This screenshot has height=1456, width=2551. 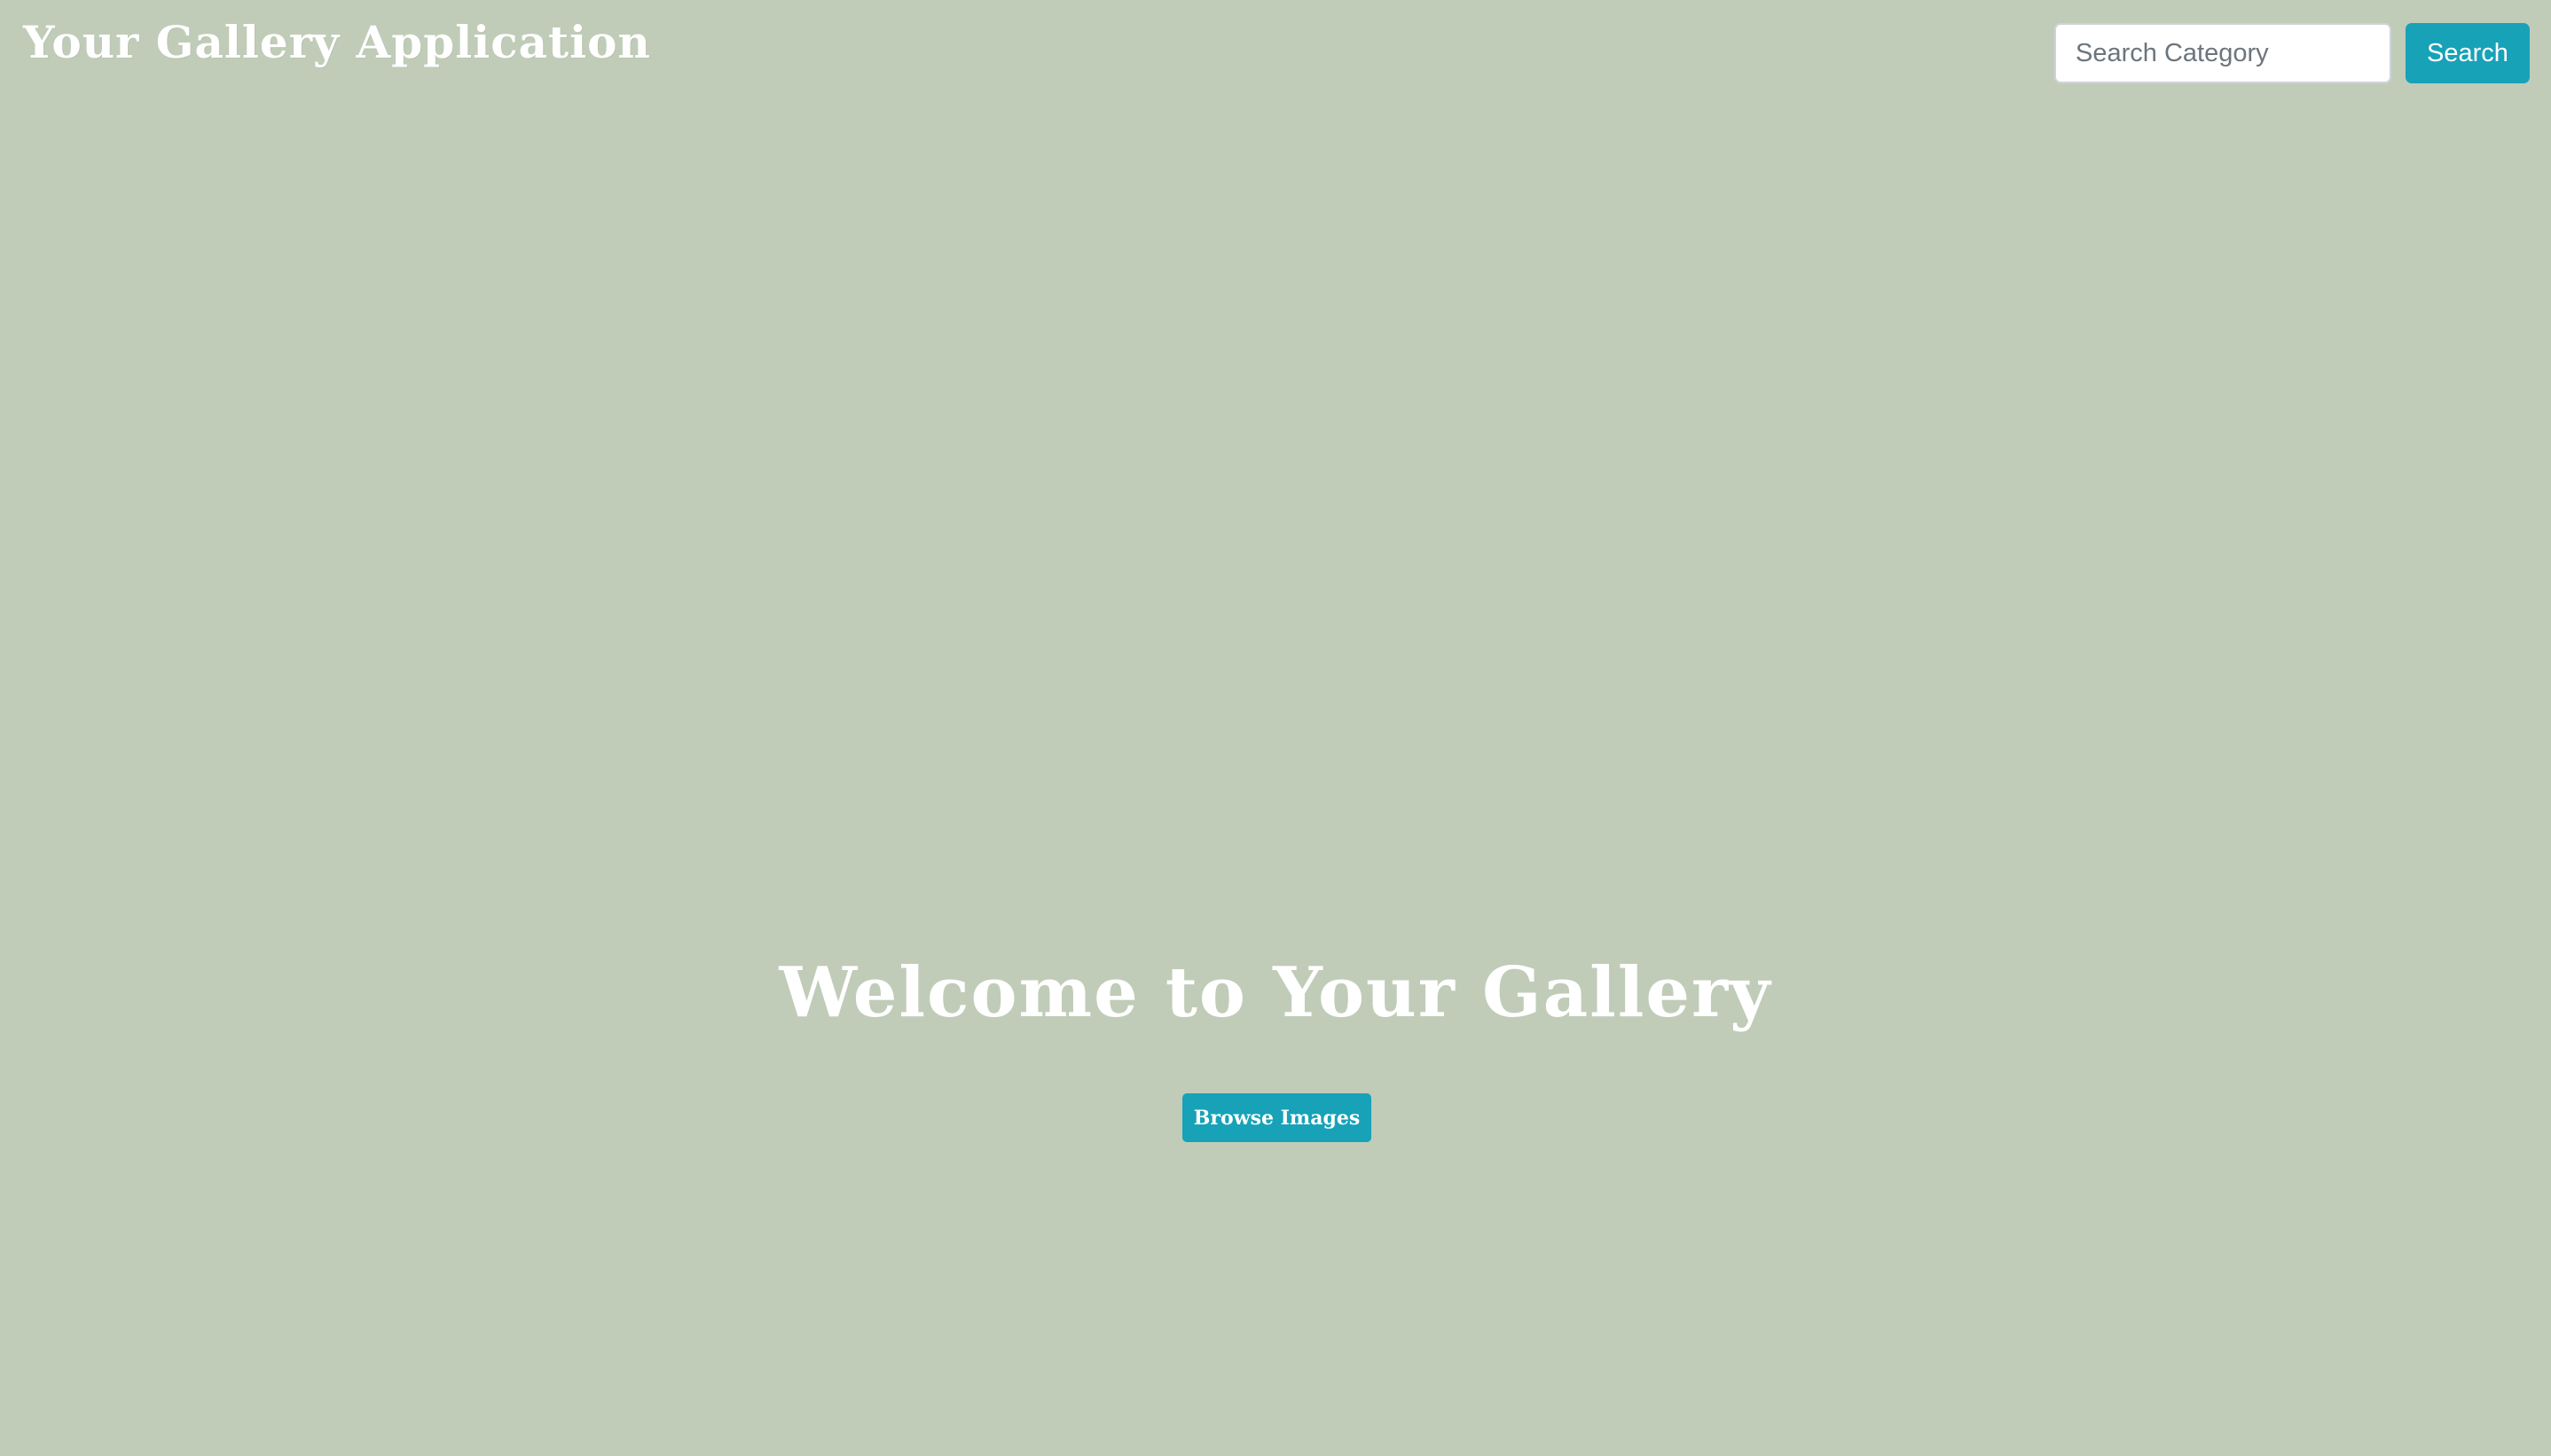 I want to click on hero-section: Welcome to Your Gallery, so click(x=1275, y=993).